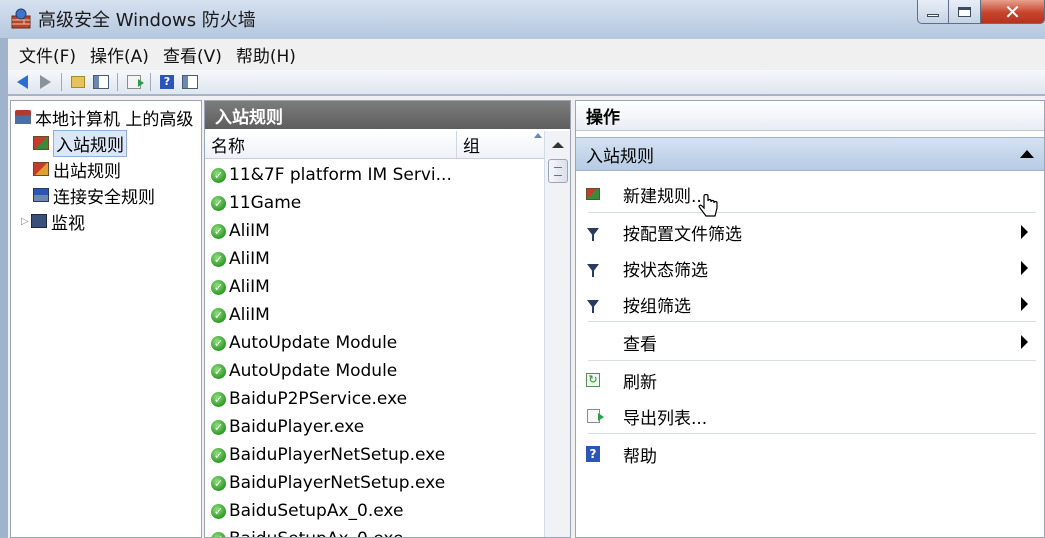 This screenshot has width=1045, height=538. I want to click on monitor-icon, so click(39, 221).